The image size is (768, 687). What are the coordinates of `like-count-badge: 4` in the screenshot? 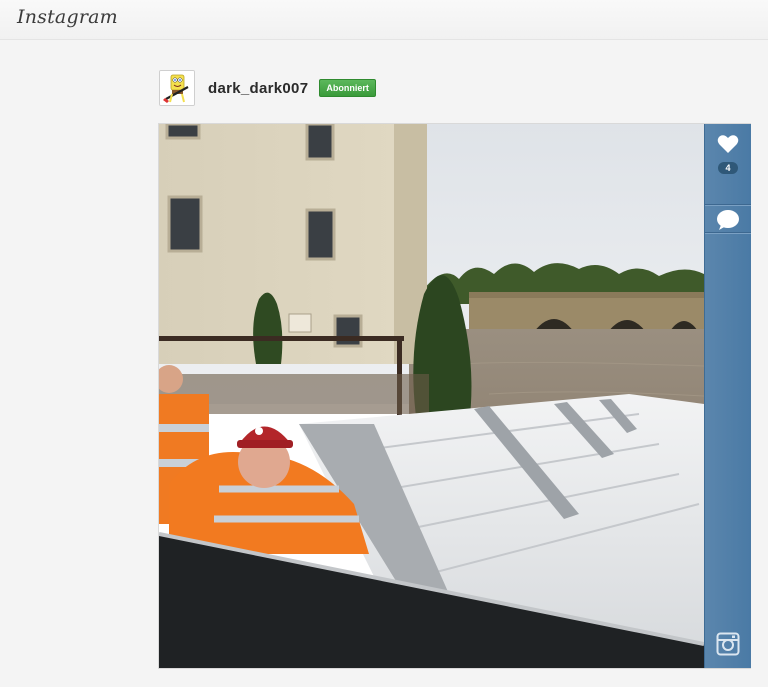 It's located at (728, 168).